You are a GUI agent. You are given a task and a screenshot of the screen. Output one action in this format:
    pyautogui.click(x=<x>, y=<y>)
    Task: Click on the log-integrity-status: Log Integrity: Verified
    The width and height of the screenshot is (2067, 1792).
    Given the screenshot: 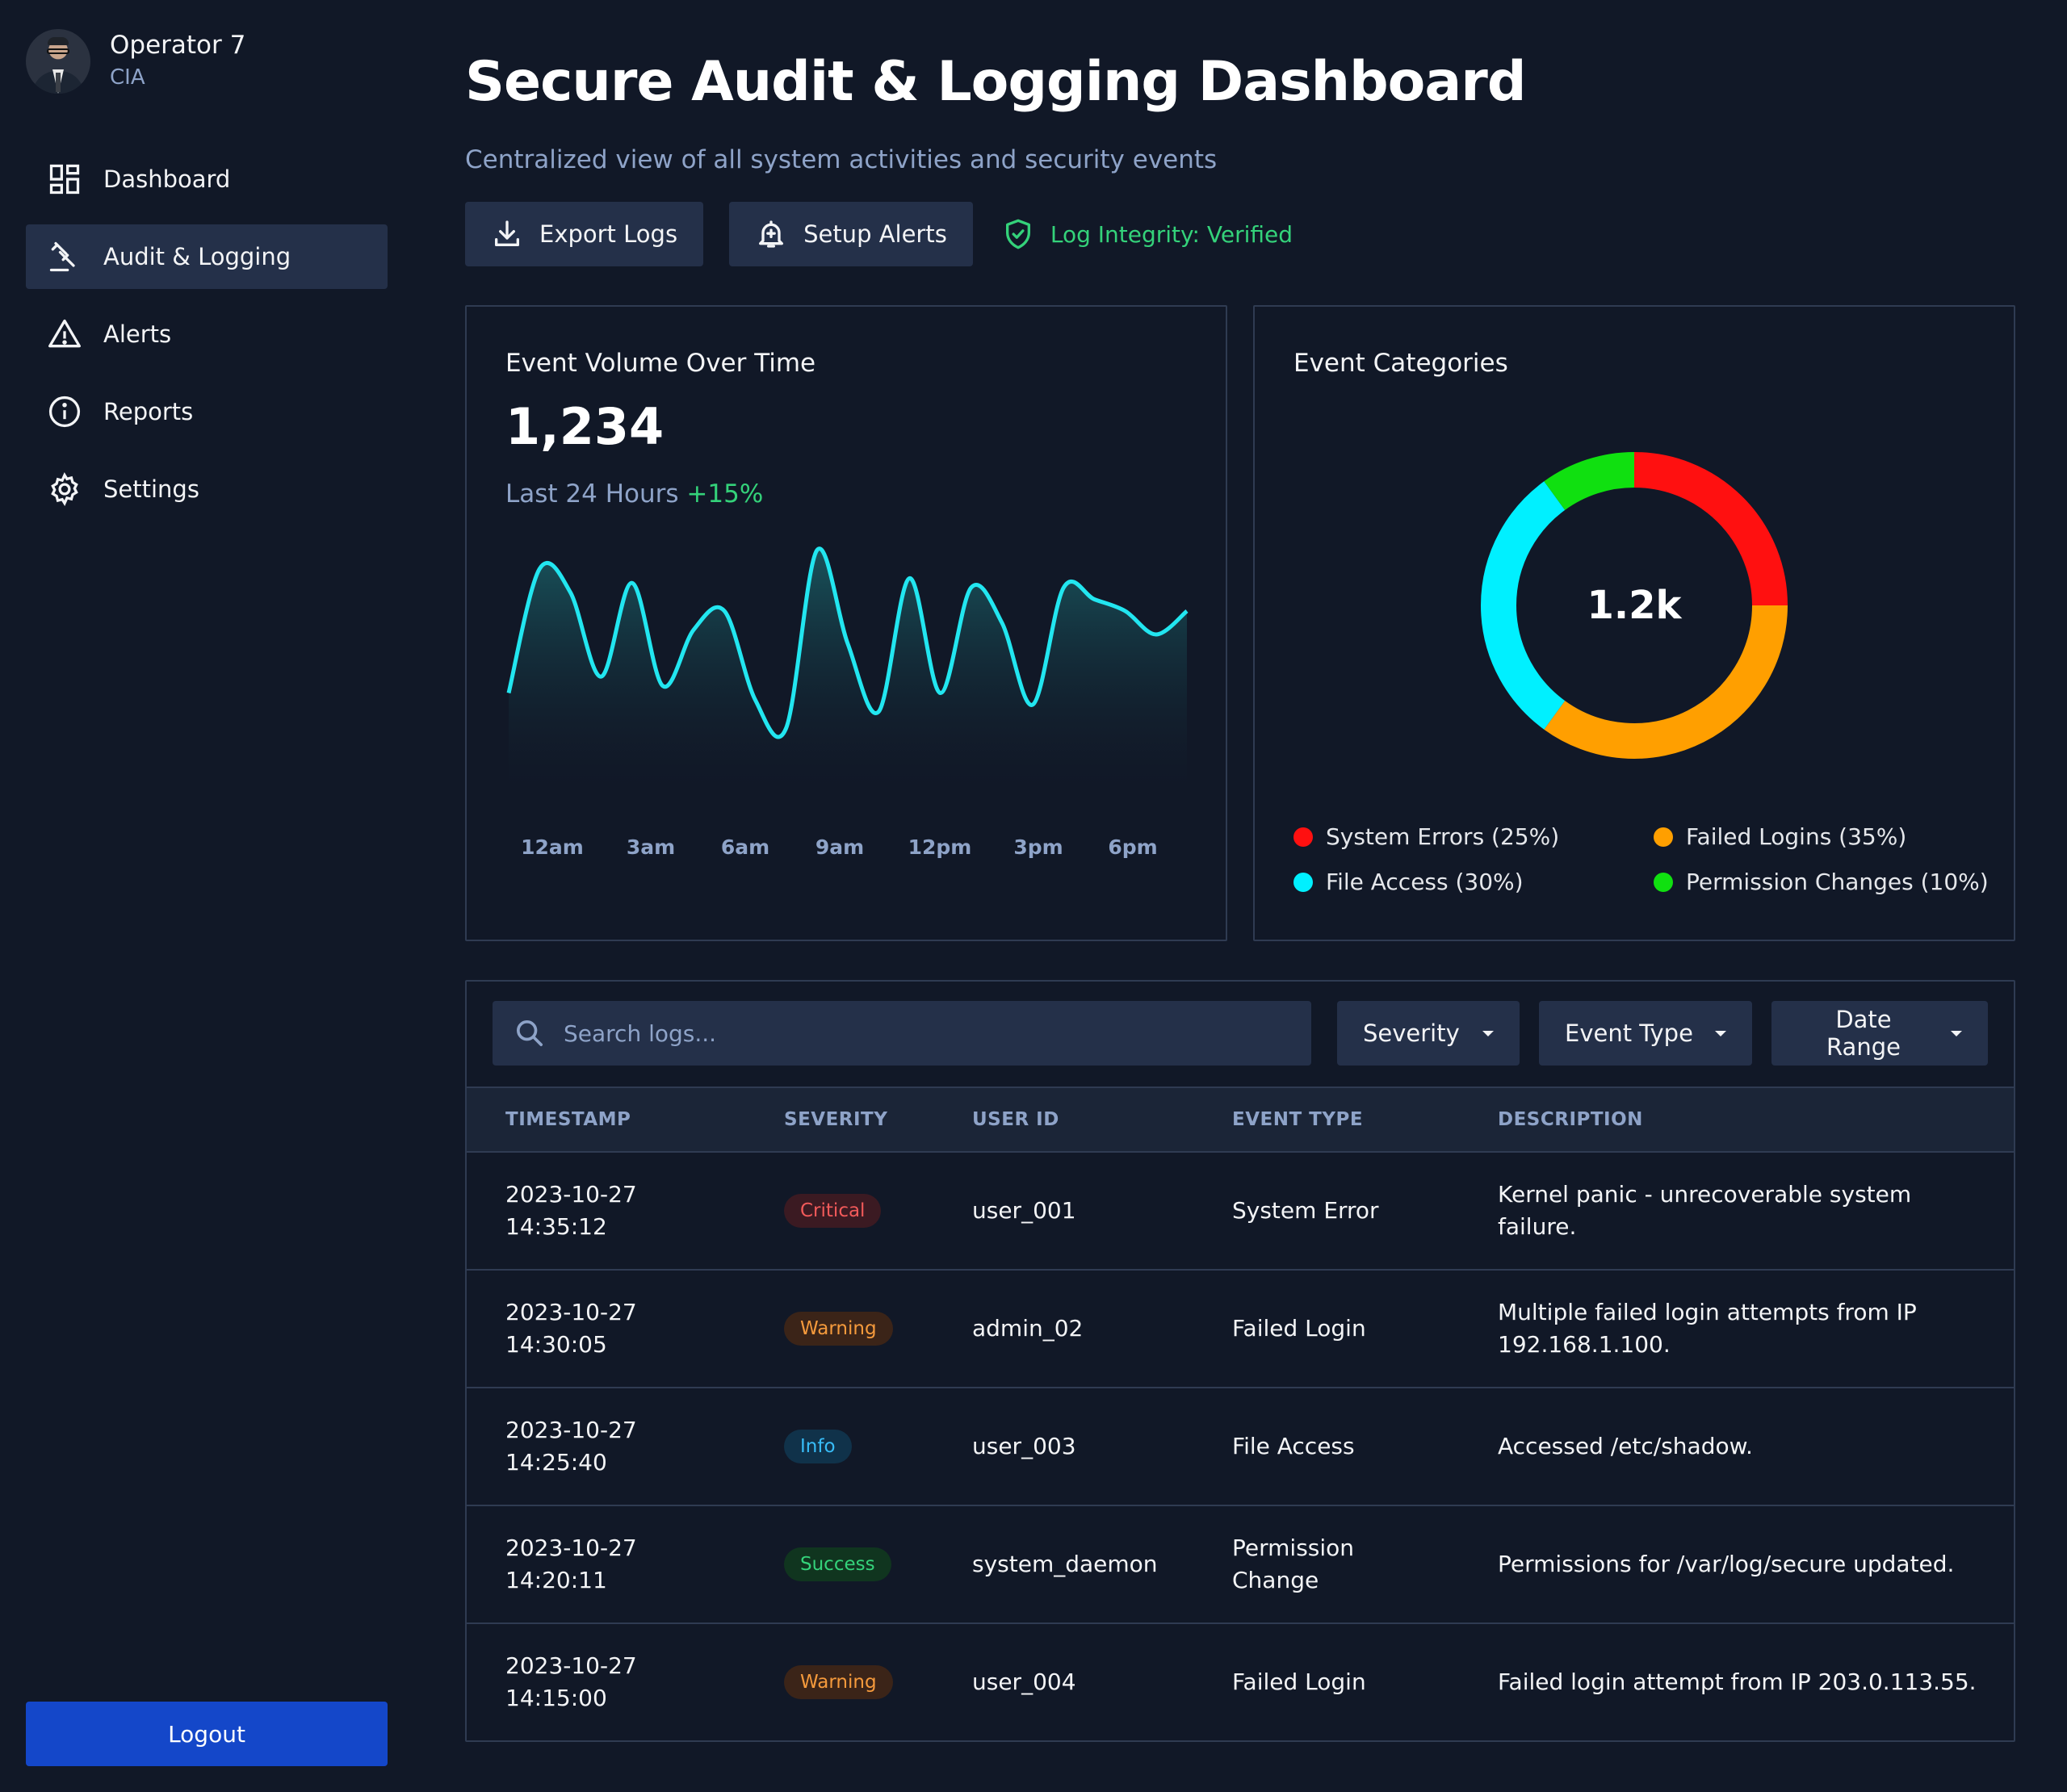 What is the action you would take?
    pyautogui.click(x=1147, y=234)
    